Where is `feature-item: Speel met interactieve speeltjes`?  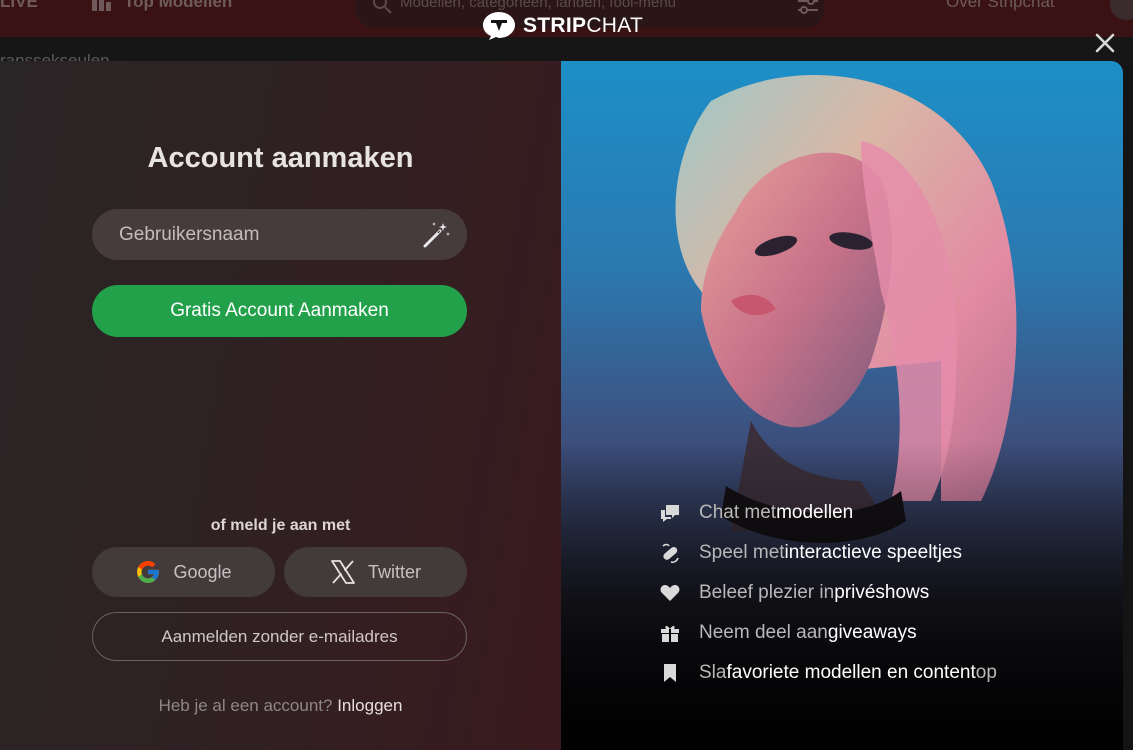
feature-item: Speel met interactieve speeltjes is located at coordinates (827, 553).